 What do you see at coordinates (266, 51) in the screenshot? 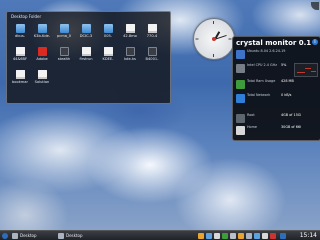
I see `system-text: Ubuntu 8.04 2.6.24-19` at bounding box center [266, 51].